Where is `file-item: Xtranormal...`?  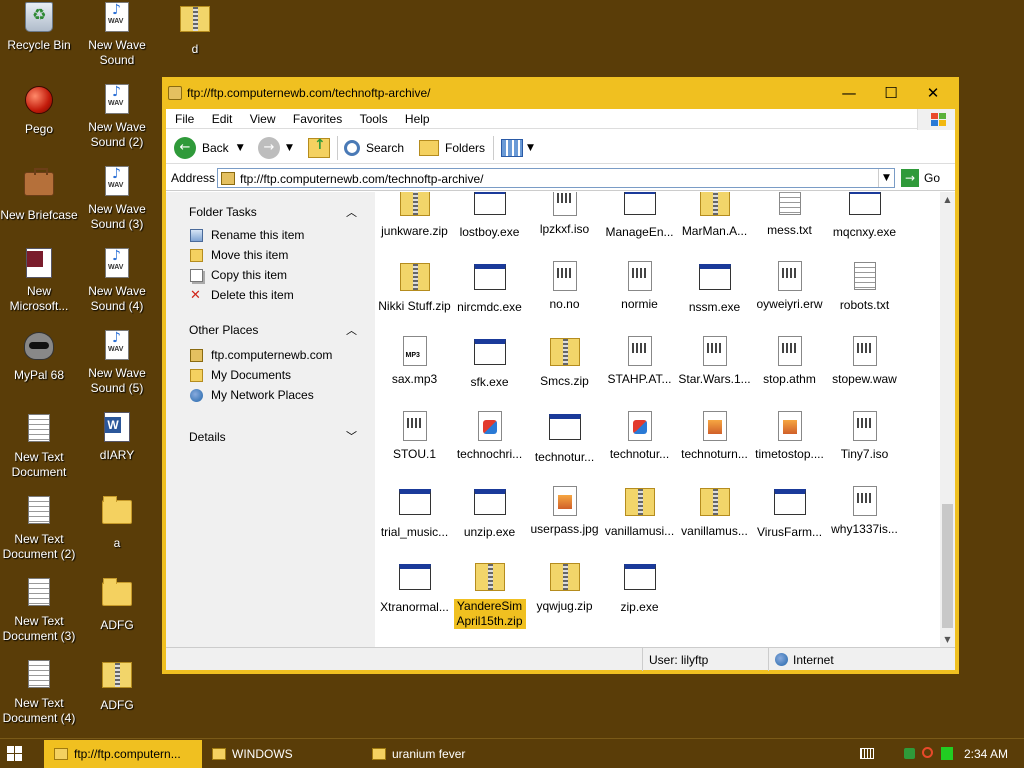
file-item: Xtranormal... is located at coordinates (414, 587).